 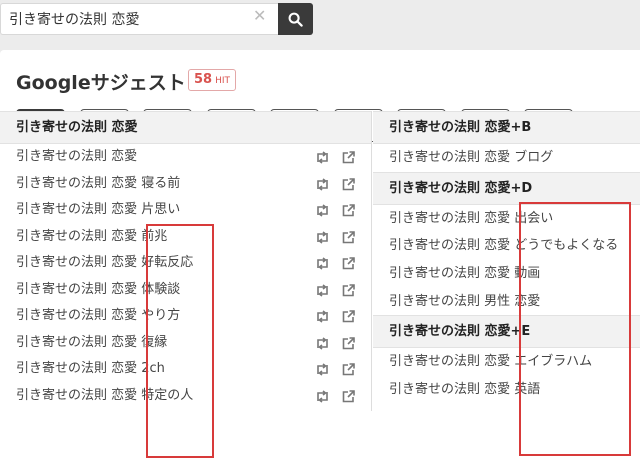 What do you see at coordinates (464, 301) in the screenshot?
I see `suggestion-text: 引き寄せの法則 男性 恋愛` at bounding box center [464, 301].